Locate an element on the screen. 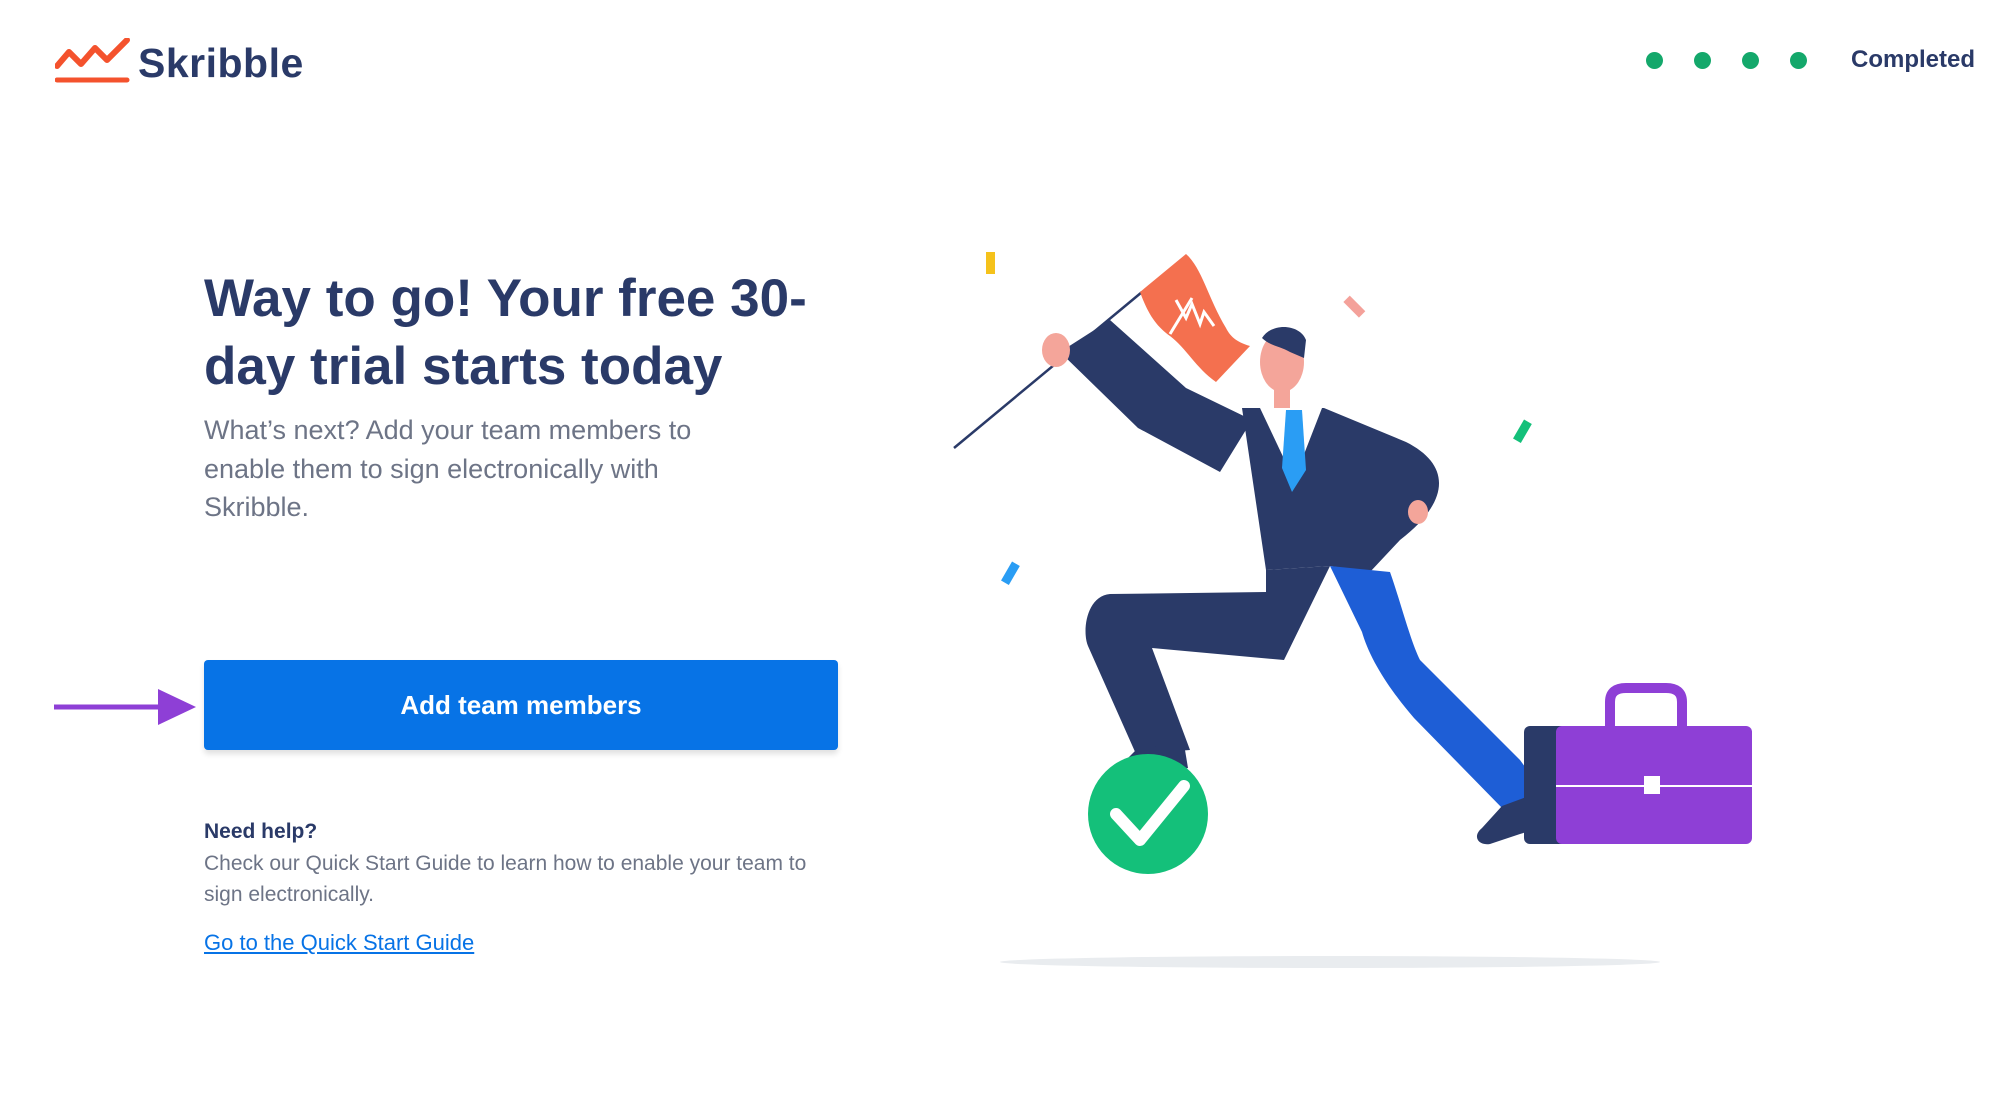 This screenshot has height=1095, width=2000. annotation-arrow-icon is located at coordinates (125, 707).